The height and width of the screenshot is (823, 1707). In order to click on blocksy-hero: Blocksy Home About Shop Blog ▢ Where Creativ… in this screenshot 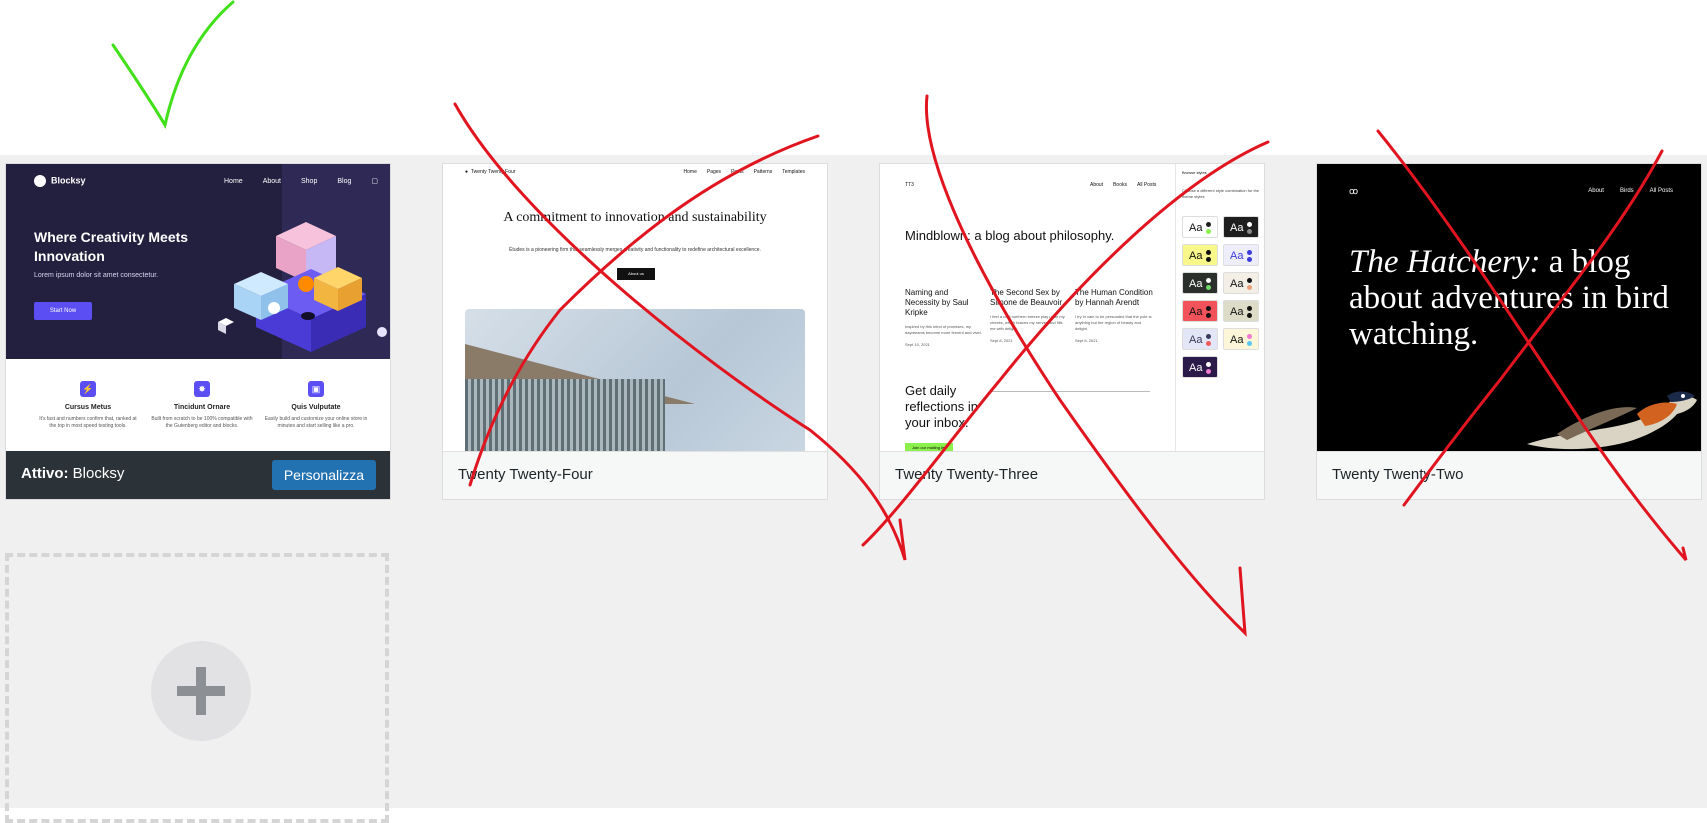, I will do `click(198, 261)`.